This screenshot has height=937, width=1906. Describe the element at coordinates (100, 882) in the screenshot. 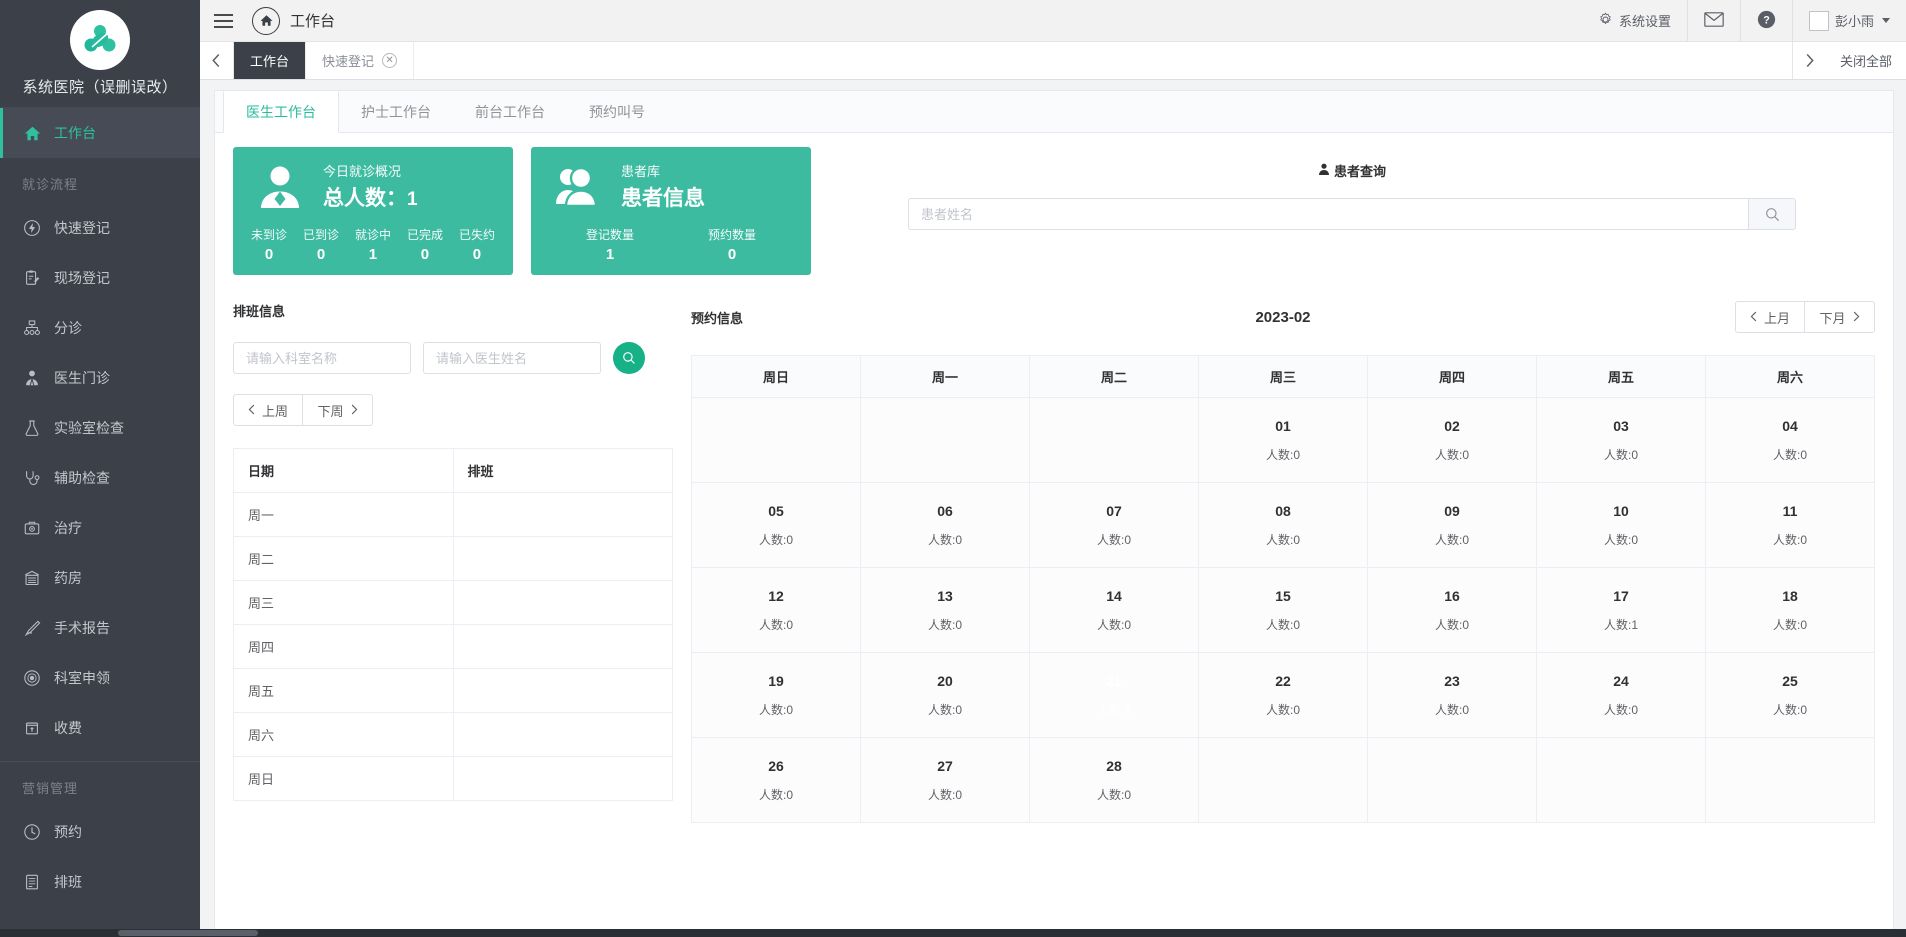

I see `sidebar-item-scheduling: 排班` at that location.